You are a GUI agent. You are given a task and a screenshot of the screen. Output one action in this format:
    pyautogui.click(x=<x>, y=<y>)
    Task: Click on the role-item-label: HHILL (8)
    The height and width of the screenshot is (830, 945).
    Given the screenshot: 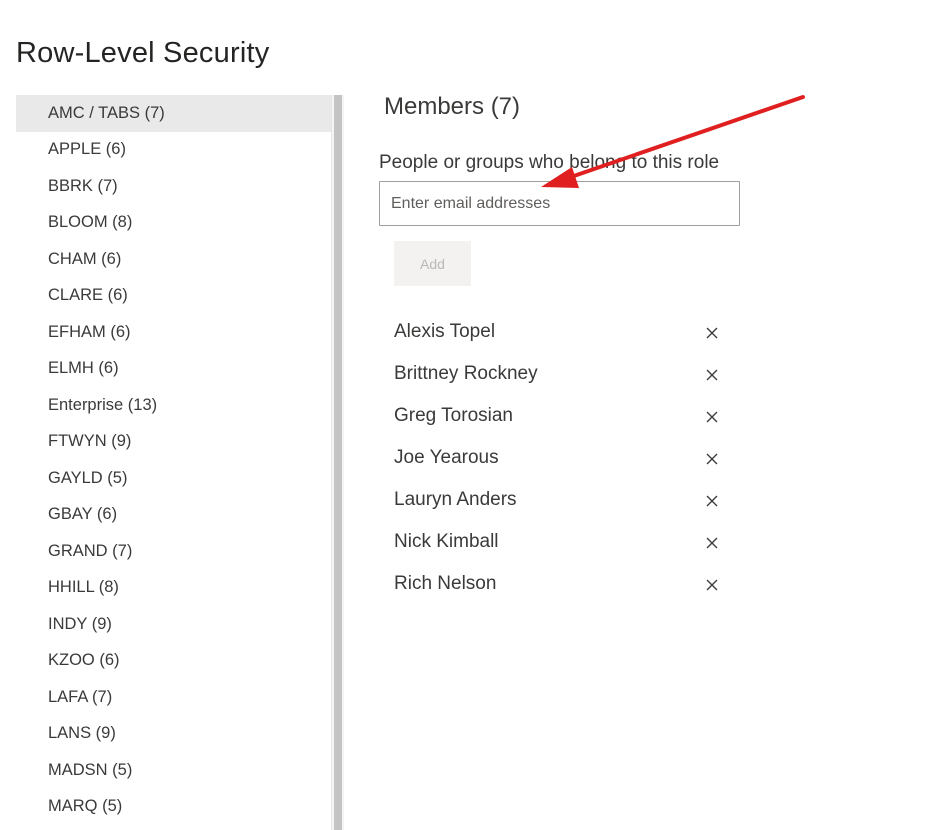 What is the action you would take?
    pyautogui.click(x=83, y=587)
    